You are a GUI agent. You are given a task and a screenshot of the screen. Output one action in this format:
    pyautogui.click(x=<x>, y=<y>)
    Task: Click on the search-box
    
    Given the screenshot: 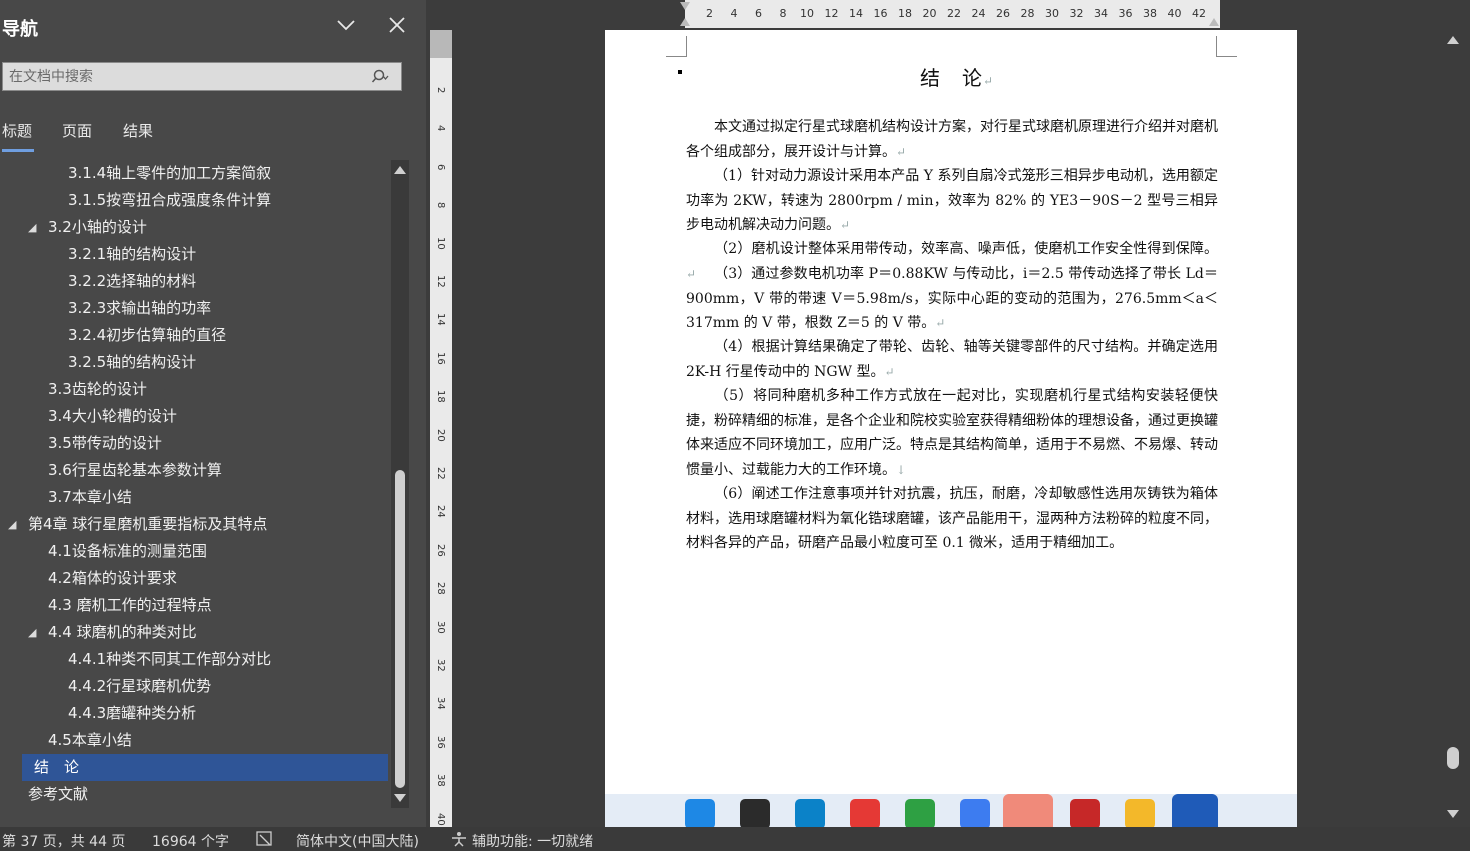 What is the action you would take?
    pyautogui.click(x=202, y=76)
    